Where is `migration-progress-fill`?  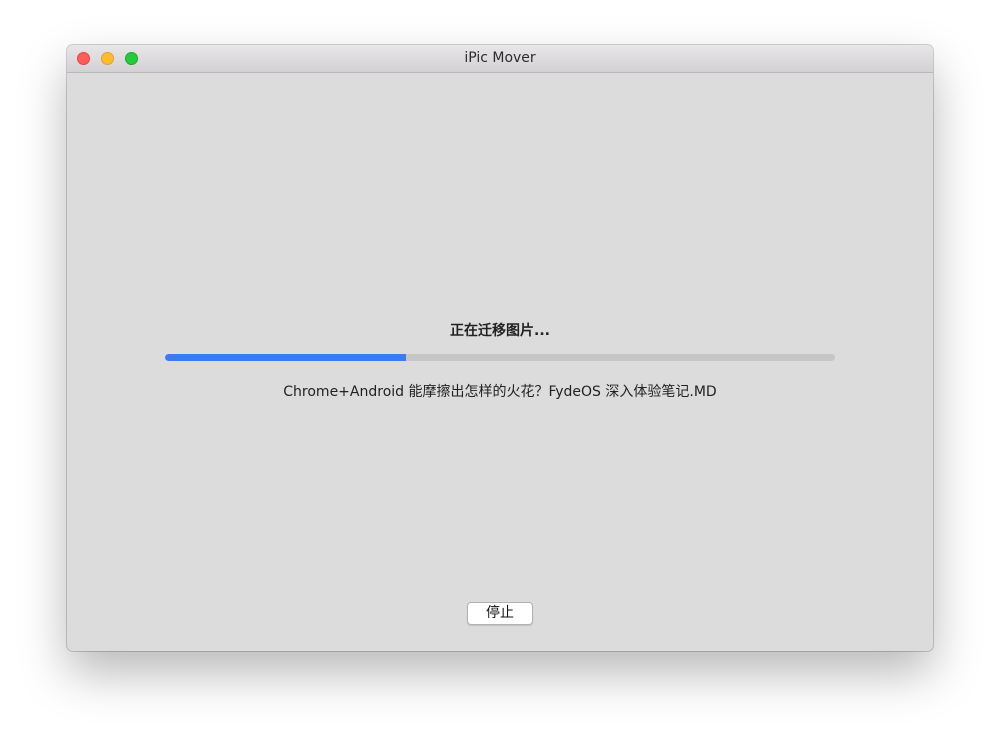 migration-progress-fill is located at coordinates (286, 357).